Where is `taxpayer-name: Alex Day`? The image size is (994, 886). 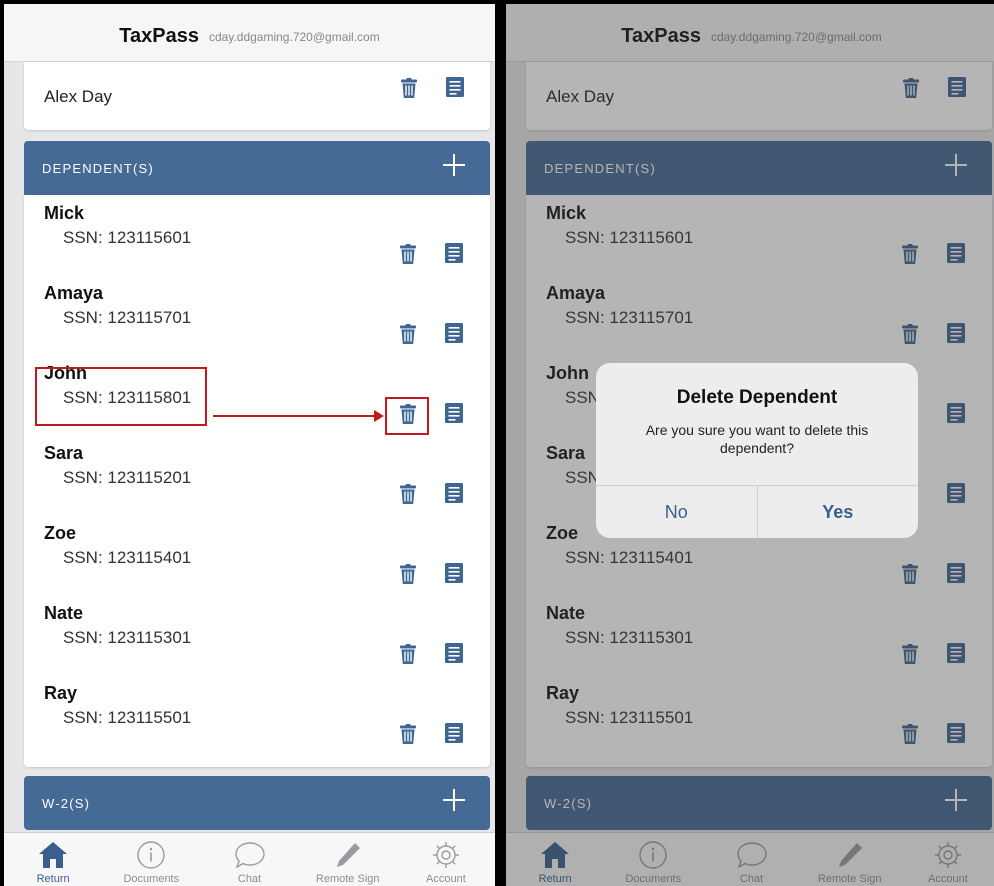 taxpayer-name: Alex Day is located at coordinates (78, 96).